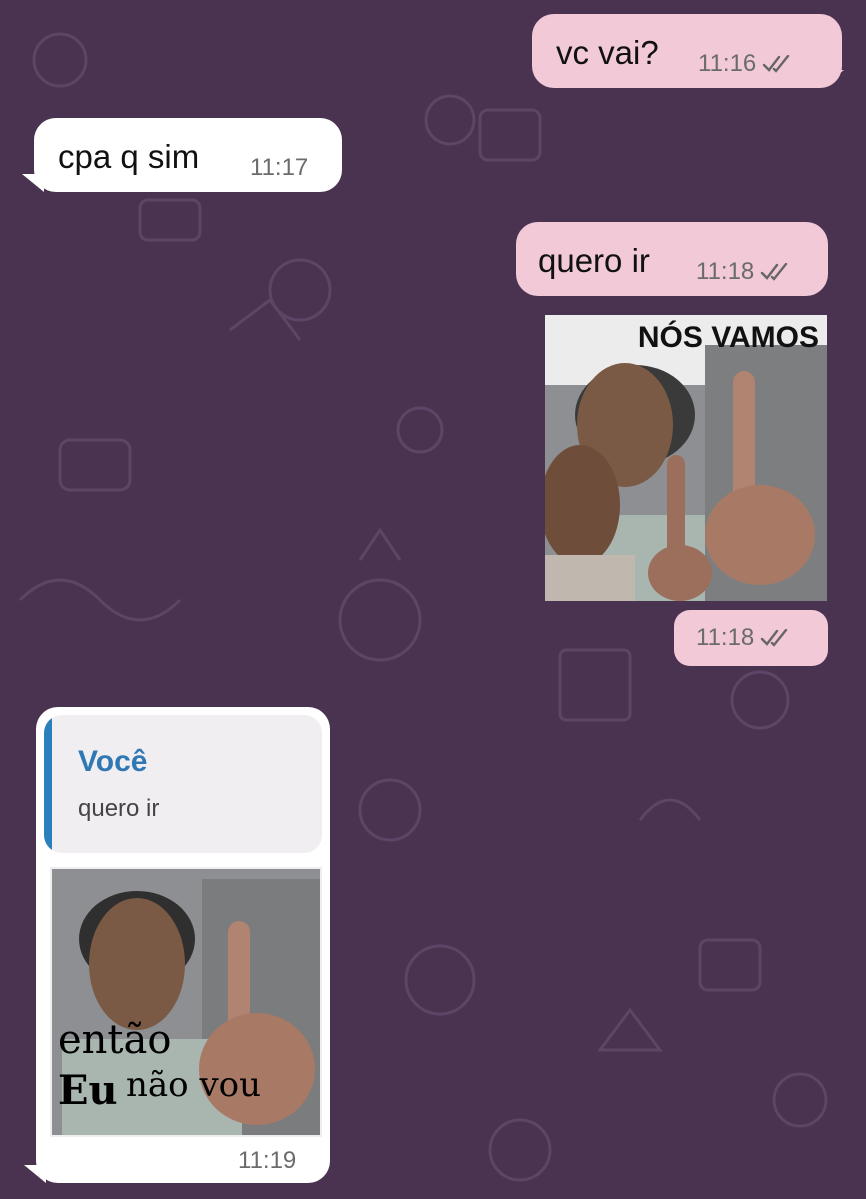  I want to click on sticker-caption-bold: Eu, so click(88, 1090).